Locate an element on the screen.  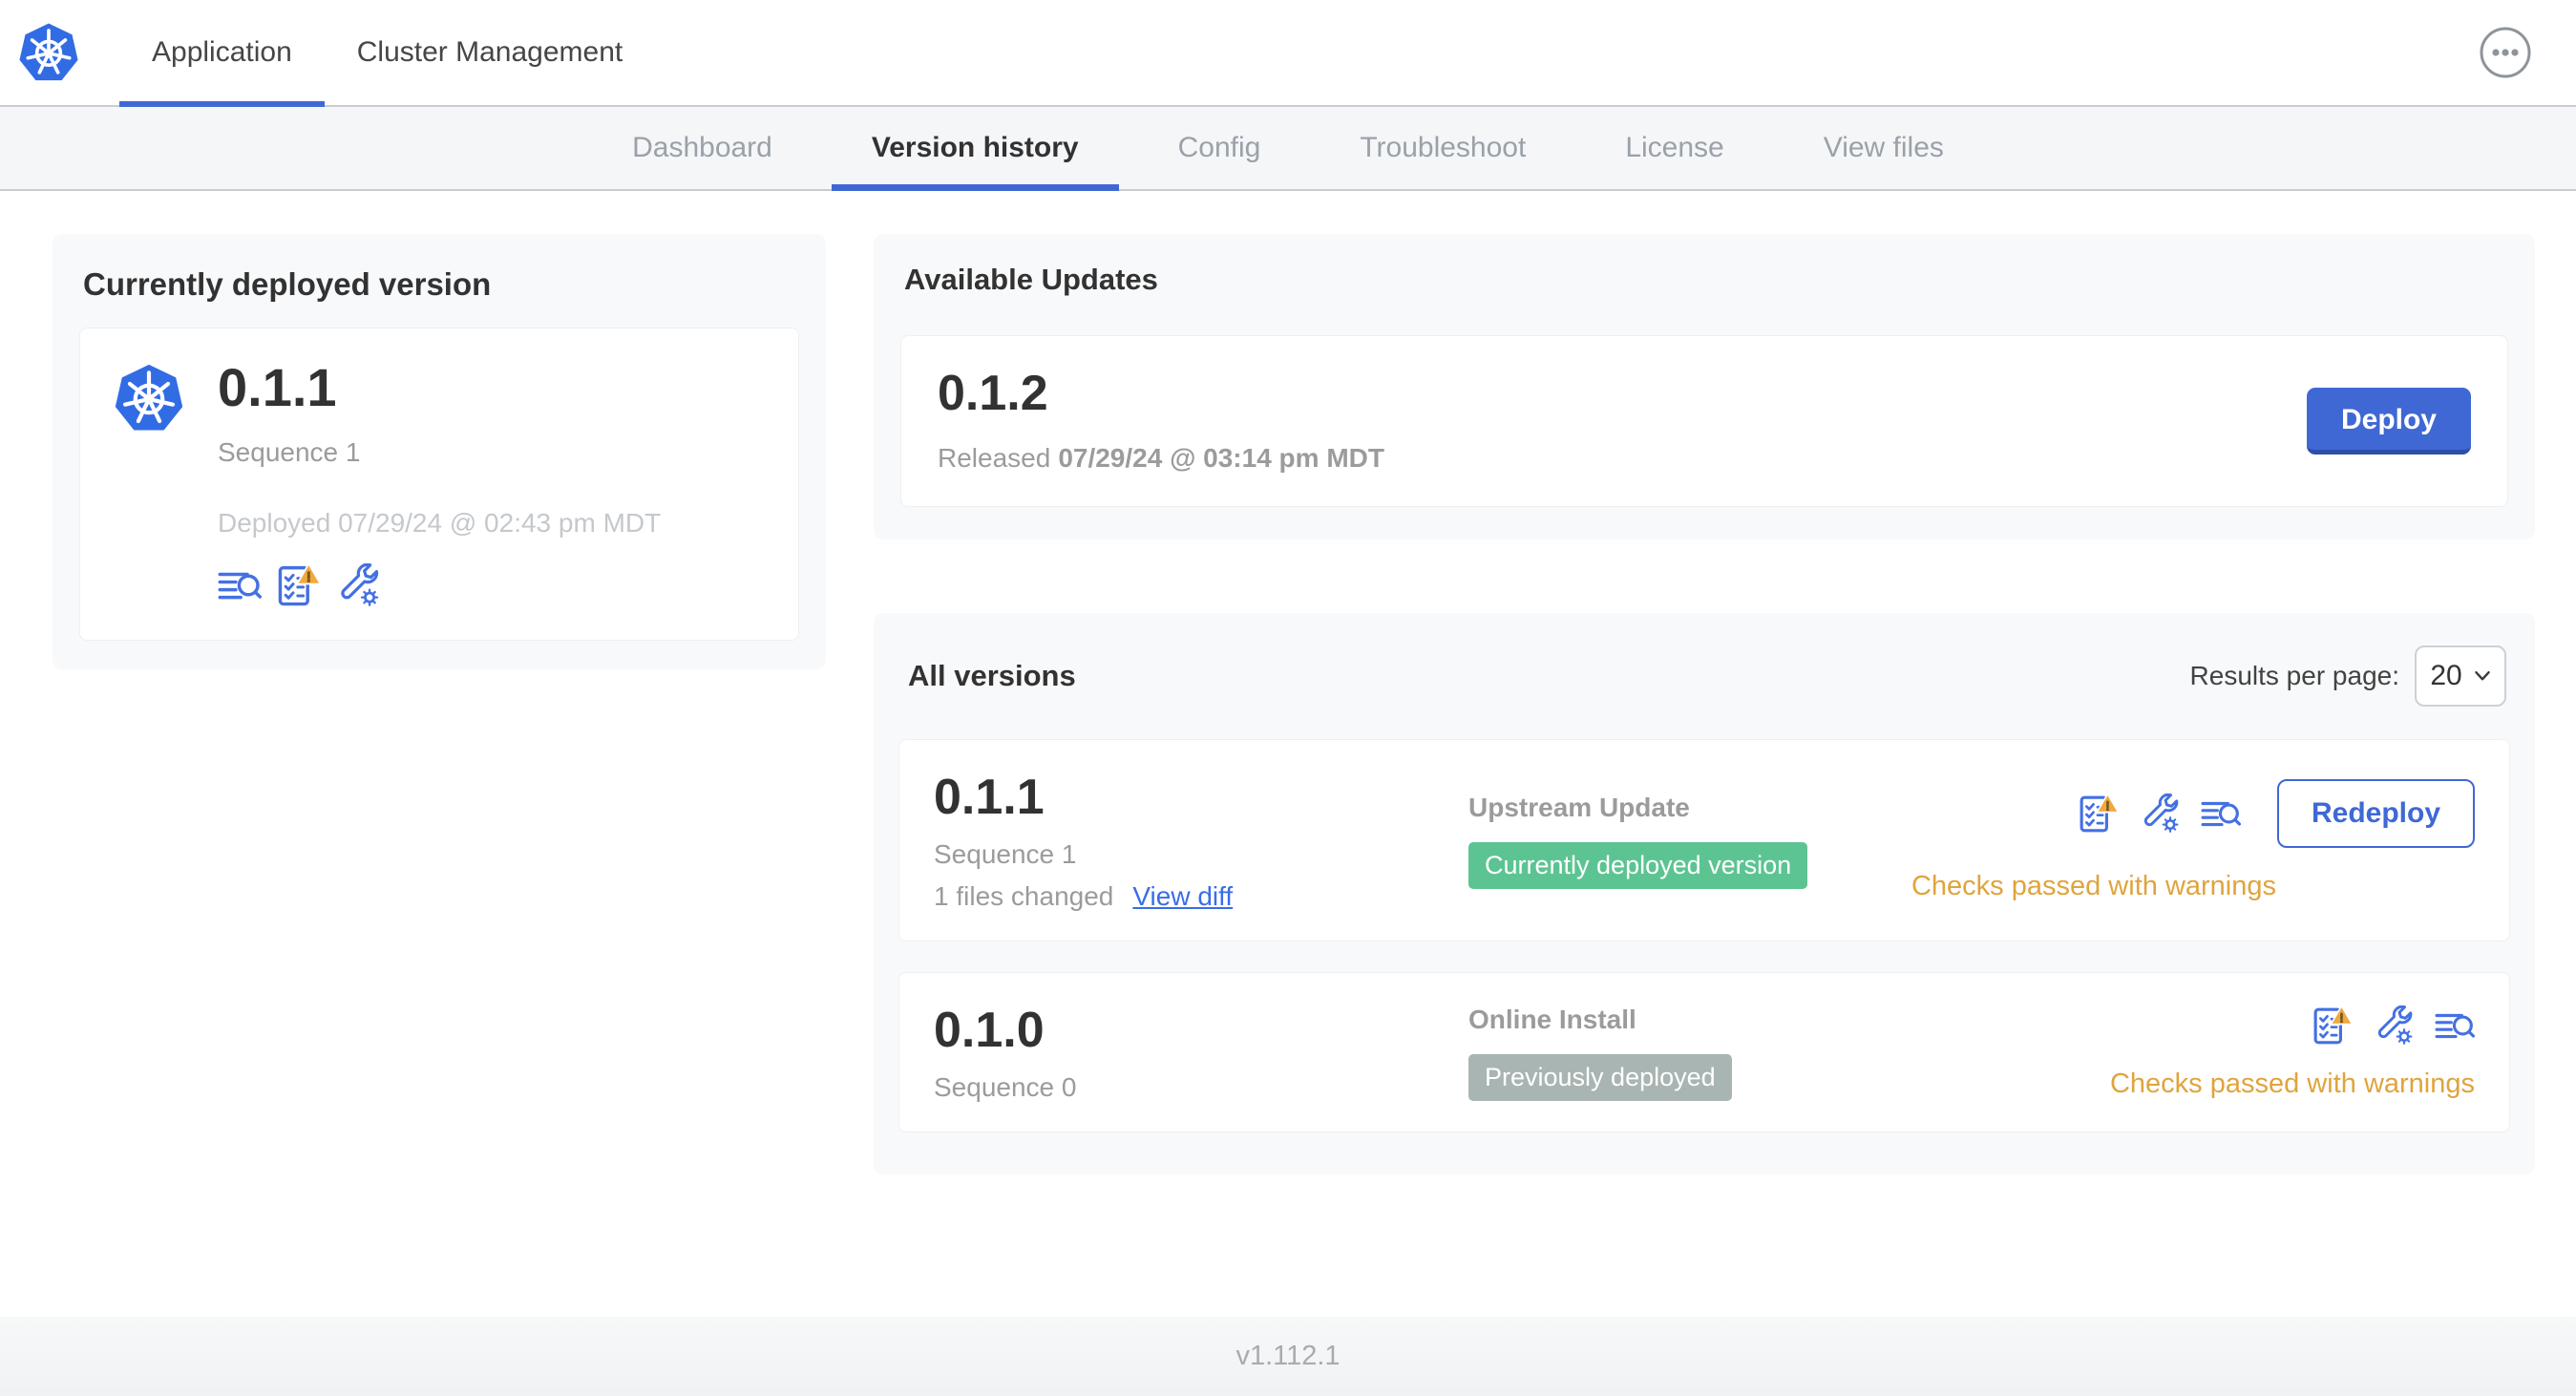
tab-version-history: Version history is located at coordinates (975, 149).